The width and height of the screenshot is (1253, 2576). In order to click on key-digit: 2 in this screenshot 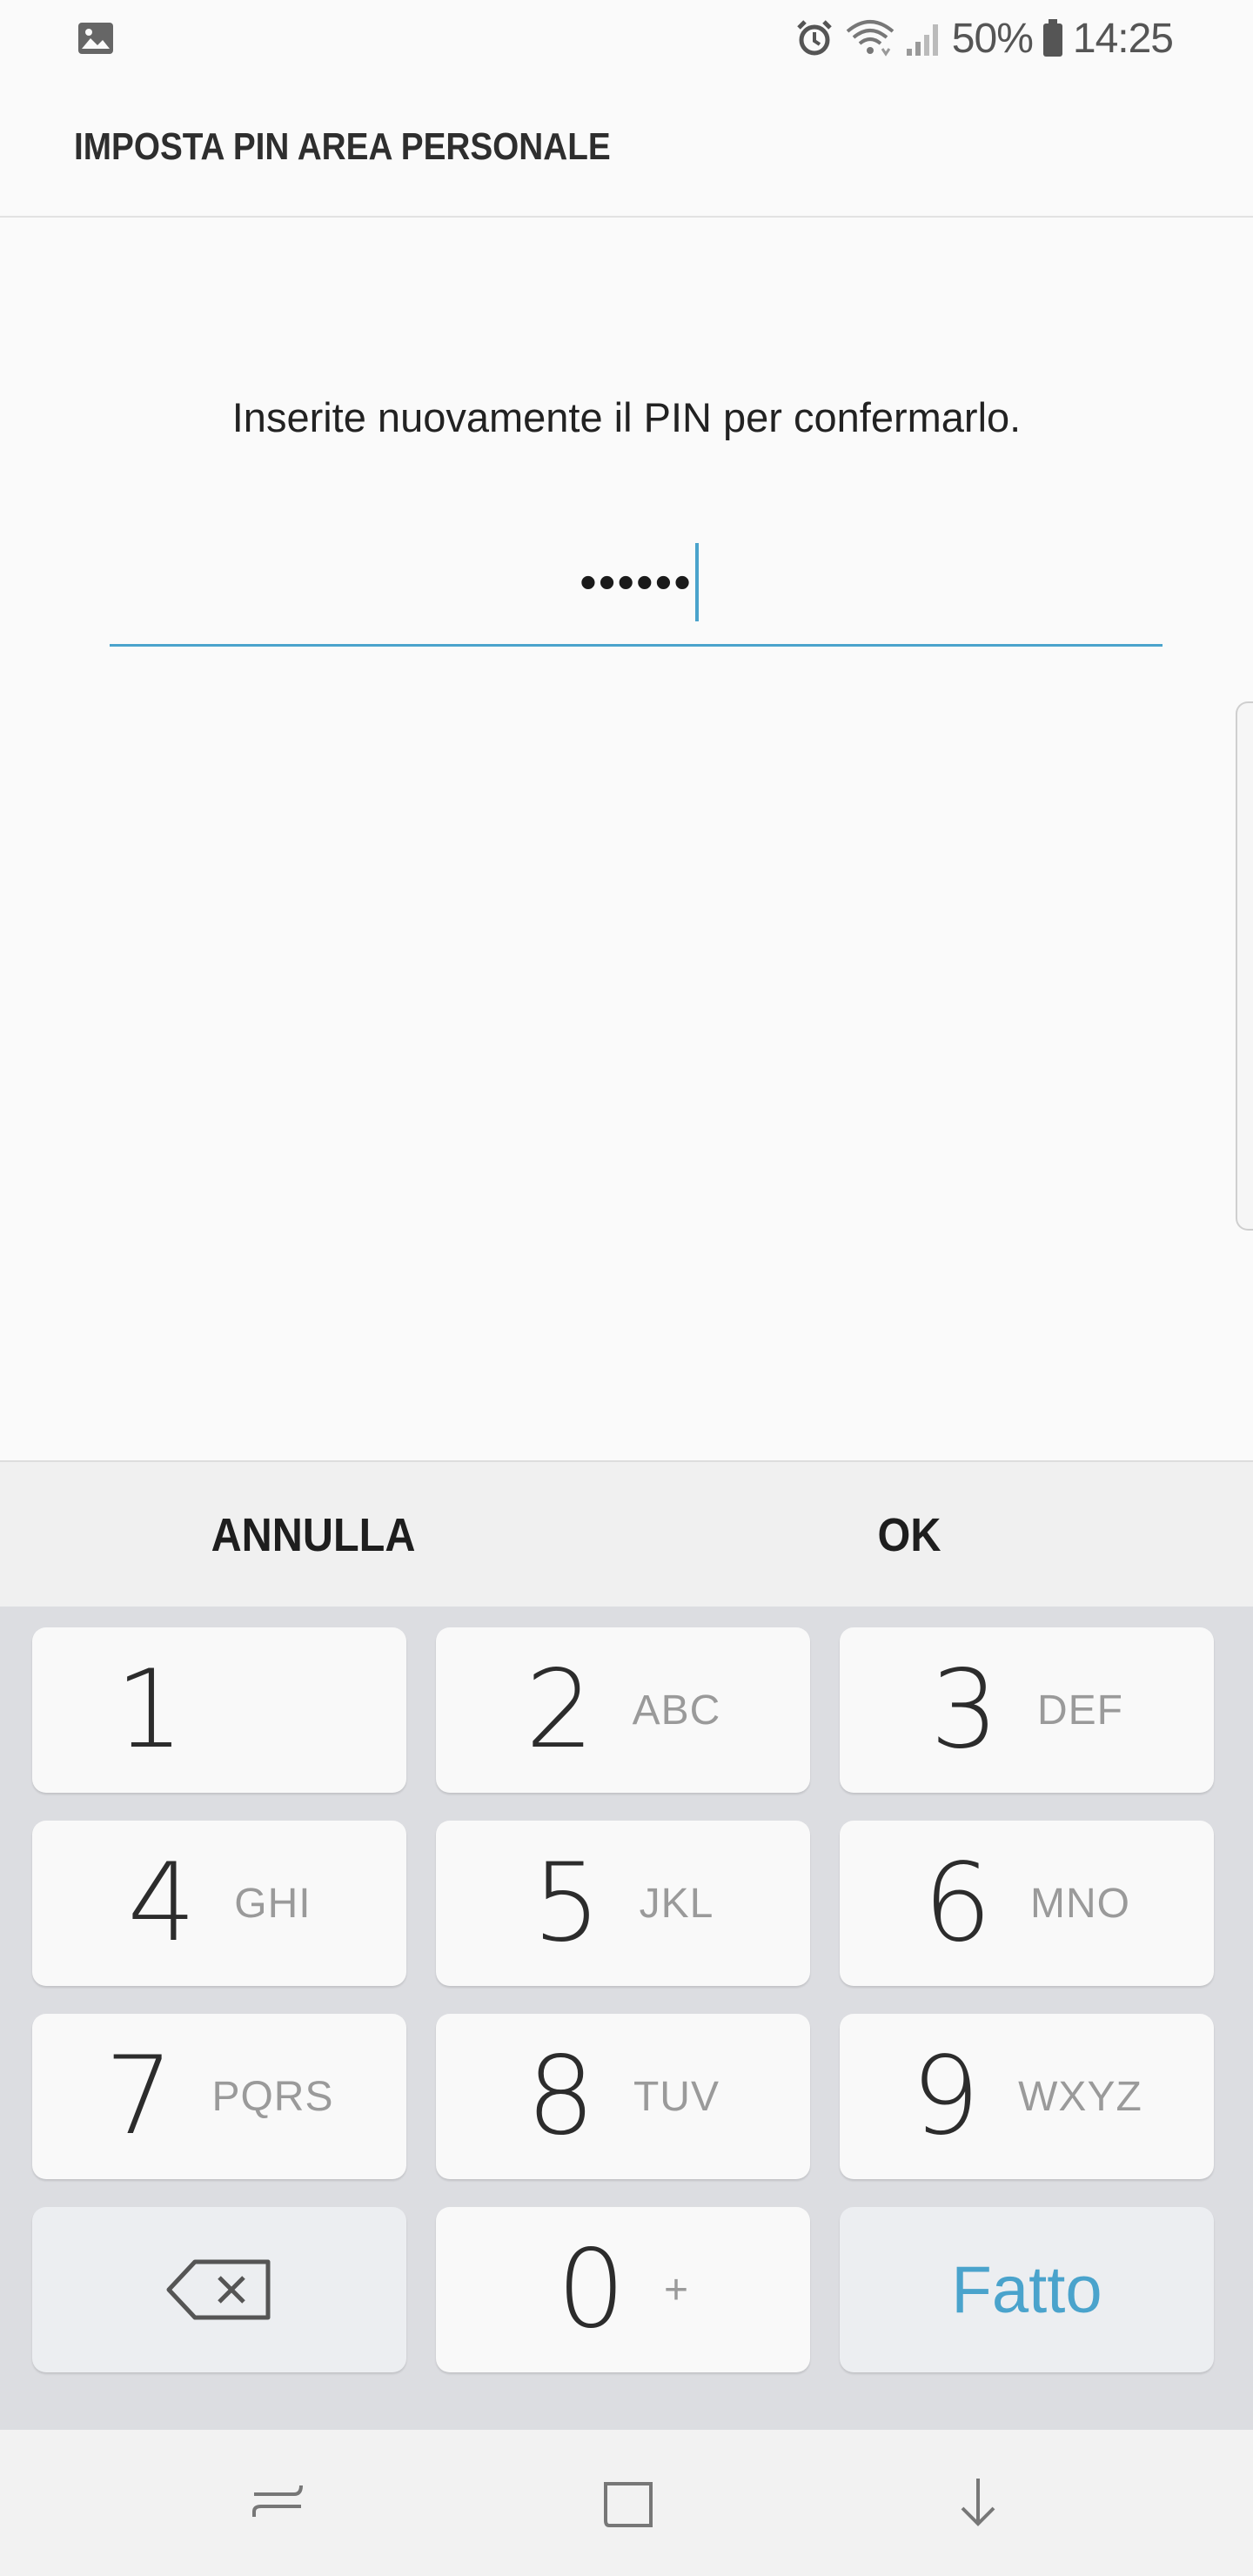, I will do `click(559, 1710)`.